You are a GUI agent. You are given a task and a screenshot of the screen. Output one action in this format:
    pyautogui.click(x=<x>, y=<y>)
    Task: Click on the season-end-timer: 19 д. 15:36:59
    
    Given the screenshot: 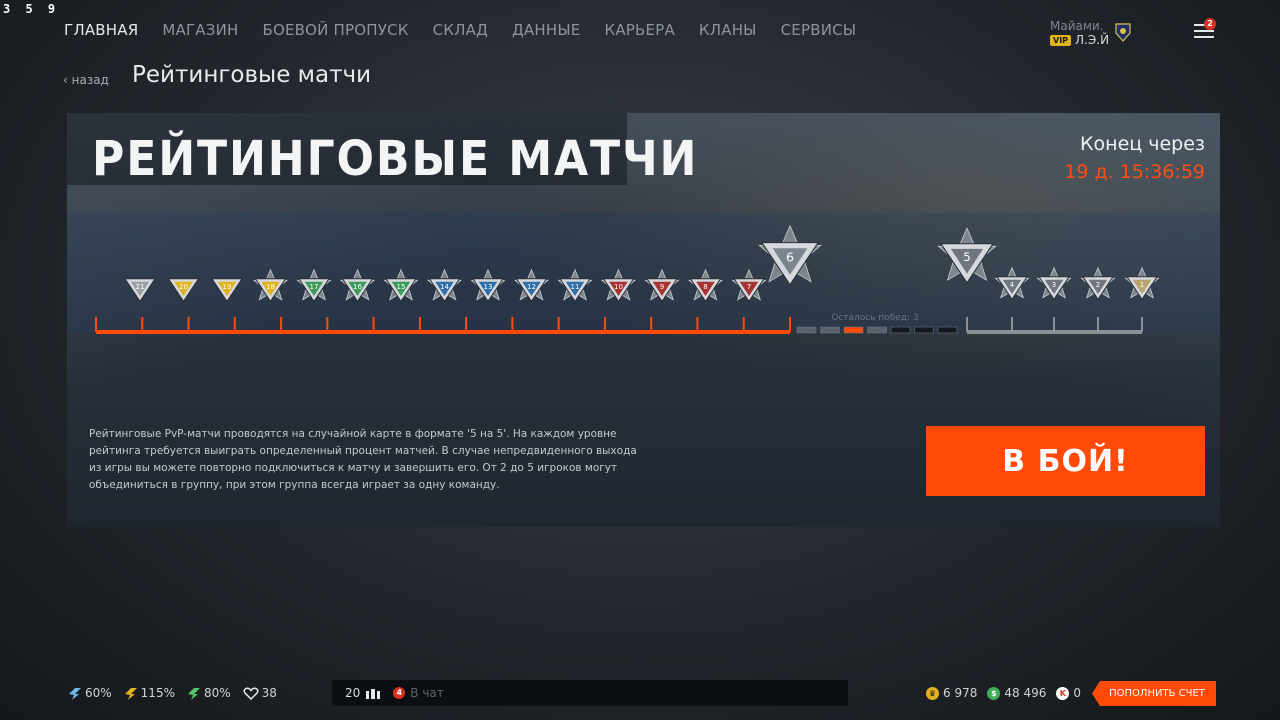 What is the action you would take?
    pyautogui.click(x=1134, y=172)
    